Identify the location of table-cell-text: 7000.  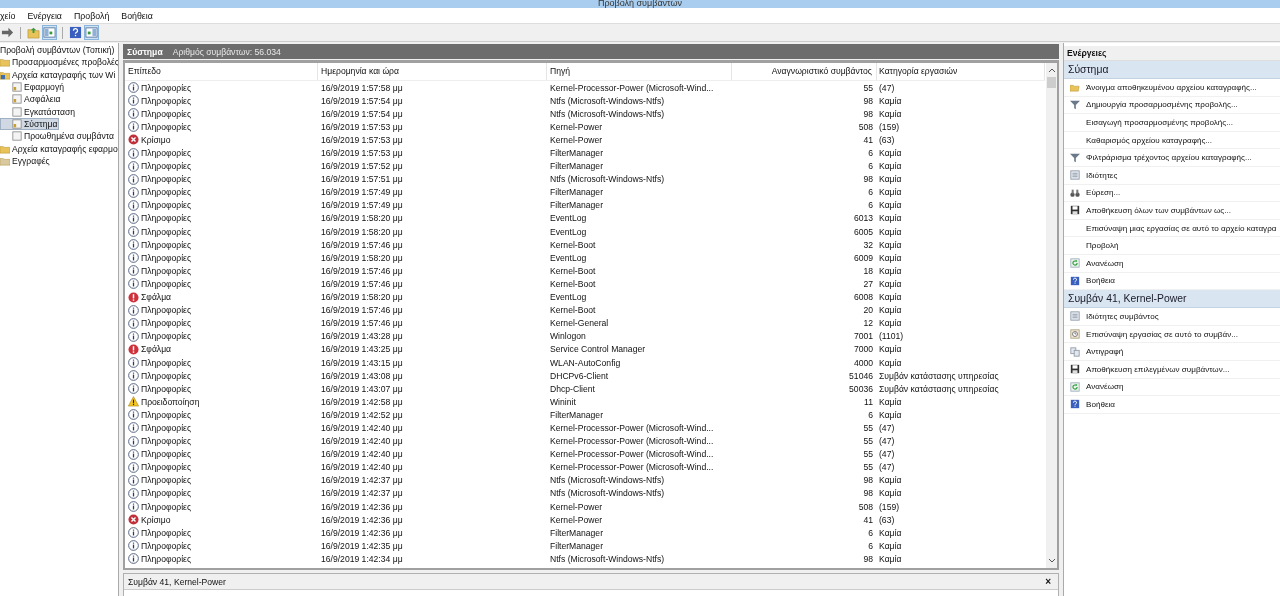
(863, 349).